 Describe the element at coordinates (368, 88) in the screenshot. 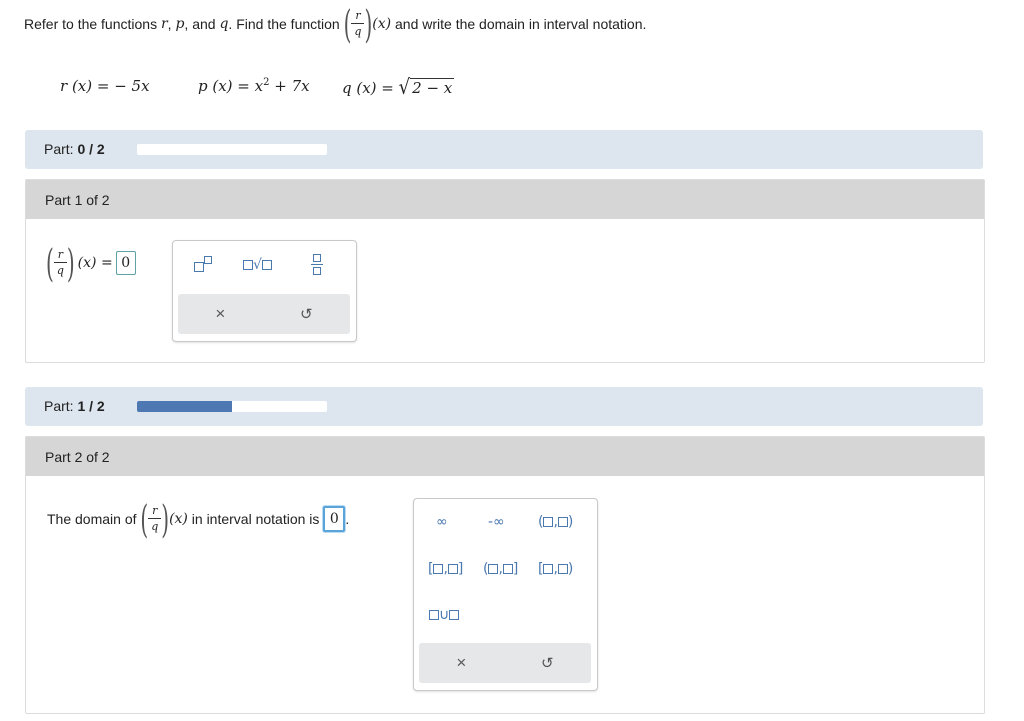

I see `definition-q-lhs: q (x) =` at that location.